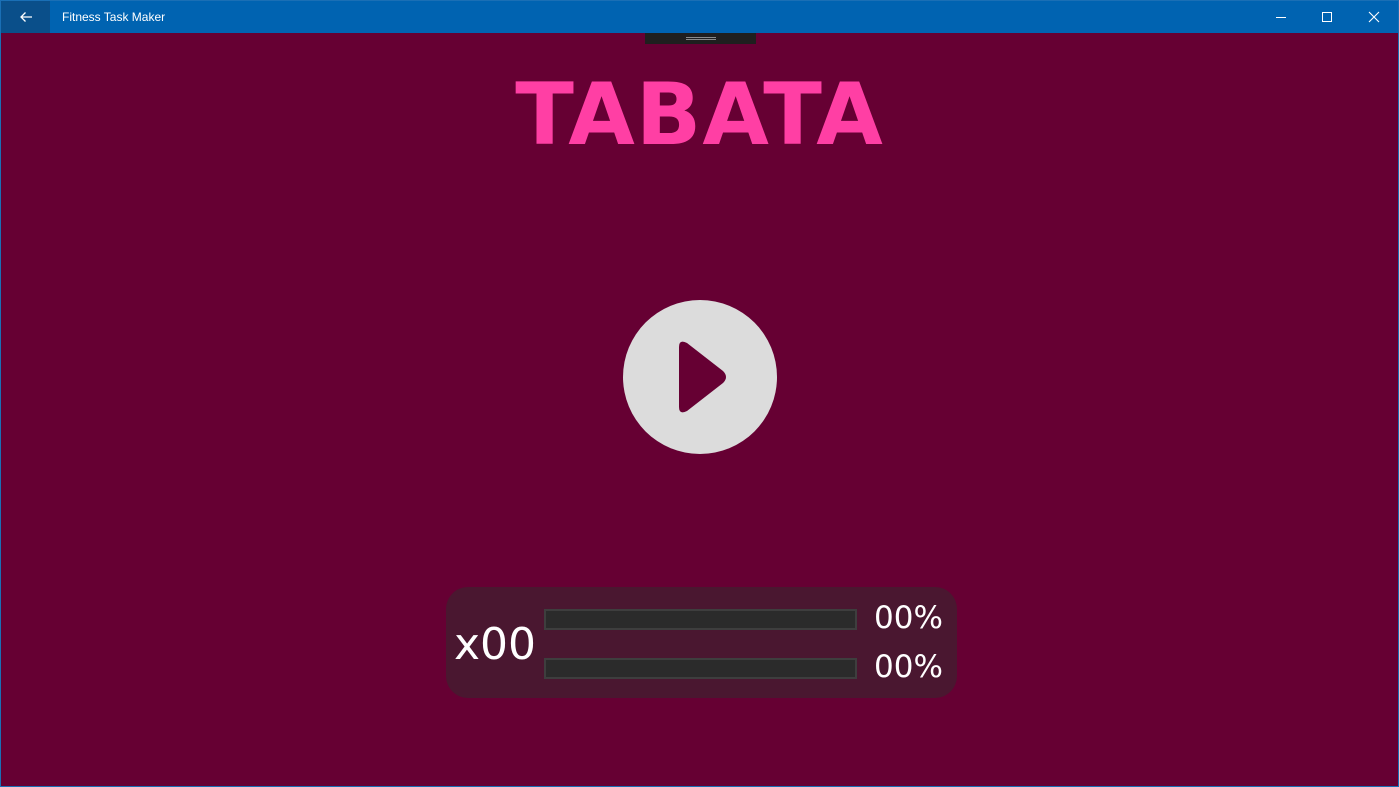  I want to click on maximize-icon, so click(1327, 17).